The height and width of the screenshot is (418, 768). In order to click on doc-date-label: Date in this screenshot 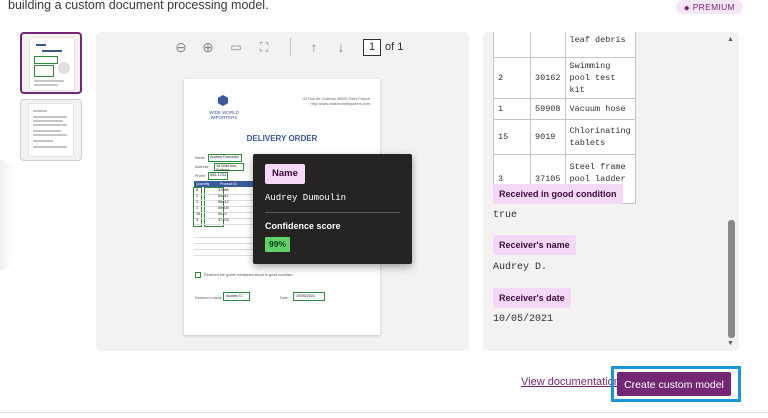, I will do `click(284, 298)`.